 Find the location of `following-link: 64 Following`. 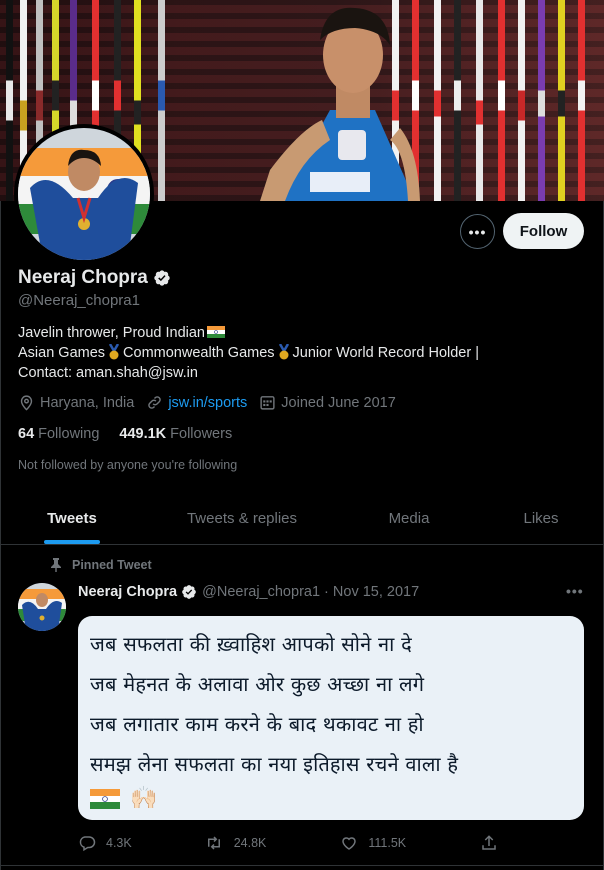

following-link: 64 Following is located at coordinates (58, 434).